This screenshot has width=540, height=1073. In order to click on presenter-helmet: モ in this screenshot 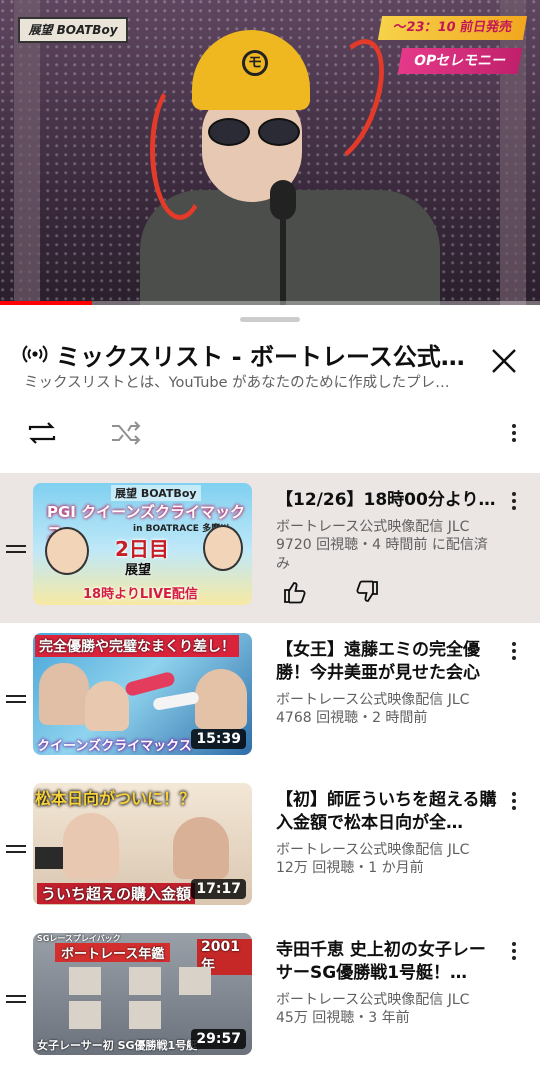, I will do `click(251, 70)`.